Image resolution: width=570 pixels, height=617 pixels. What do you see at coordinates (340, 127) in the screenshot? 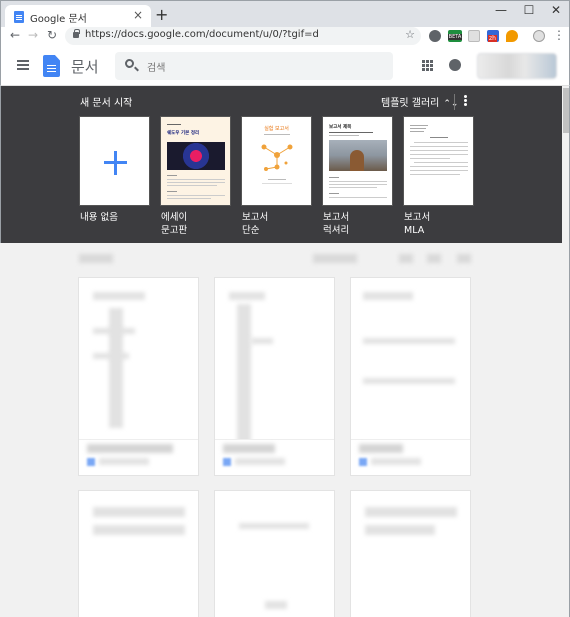
I see `report-lux-heading: 보고서 제목` at bounding box center [340, 127].